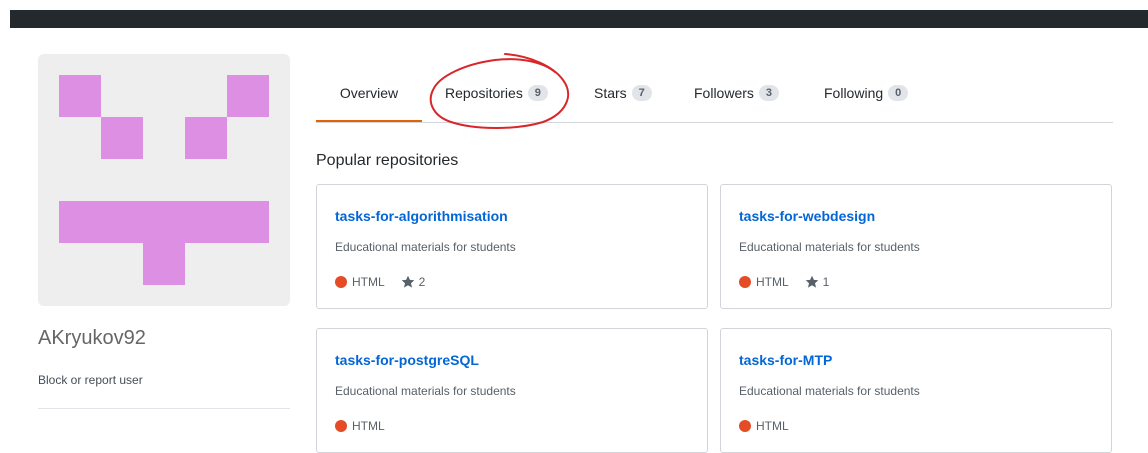  I want to click on tab-counter: 9, so click(537, 92).